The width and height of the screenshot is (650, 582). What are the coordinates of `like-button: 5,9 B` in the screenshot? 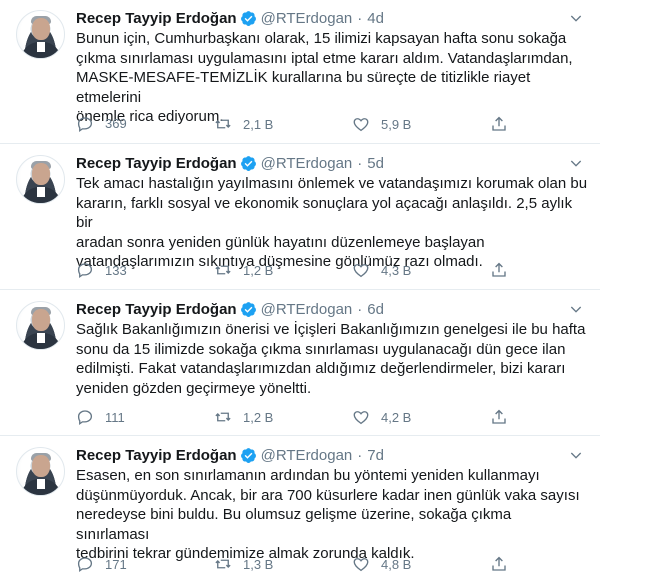 It's located at (421, 124).